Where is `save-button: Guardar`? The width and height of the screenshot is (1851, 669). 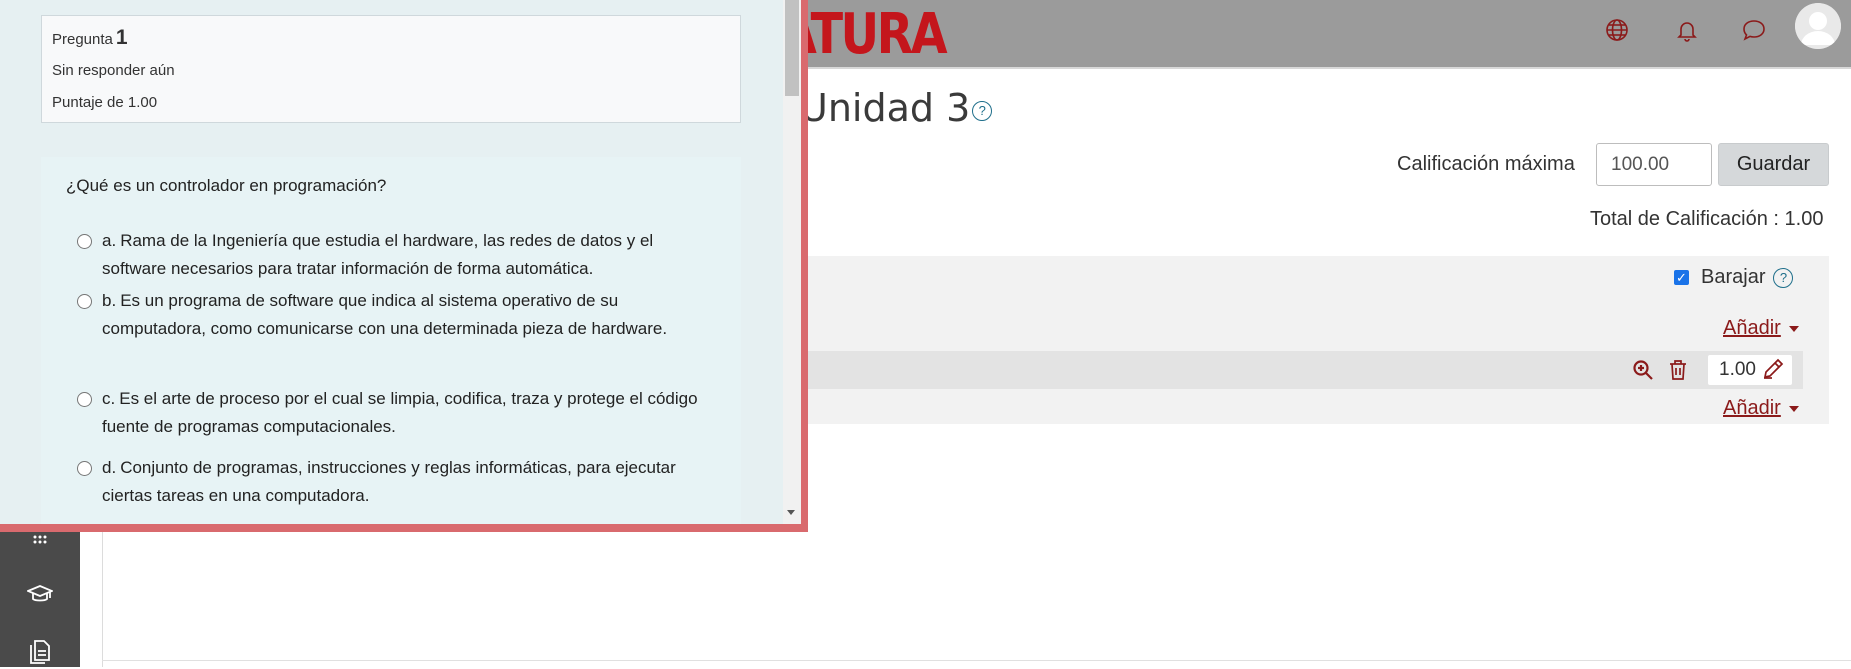
save-button: Guardar is located at coordinates (1773, 164).